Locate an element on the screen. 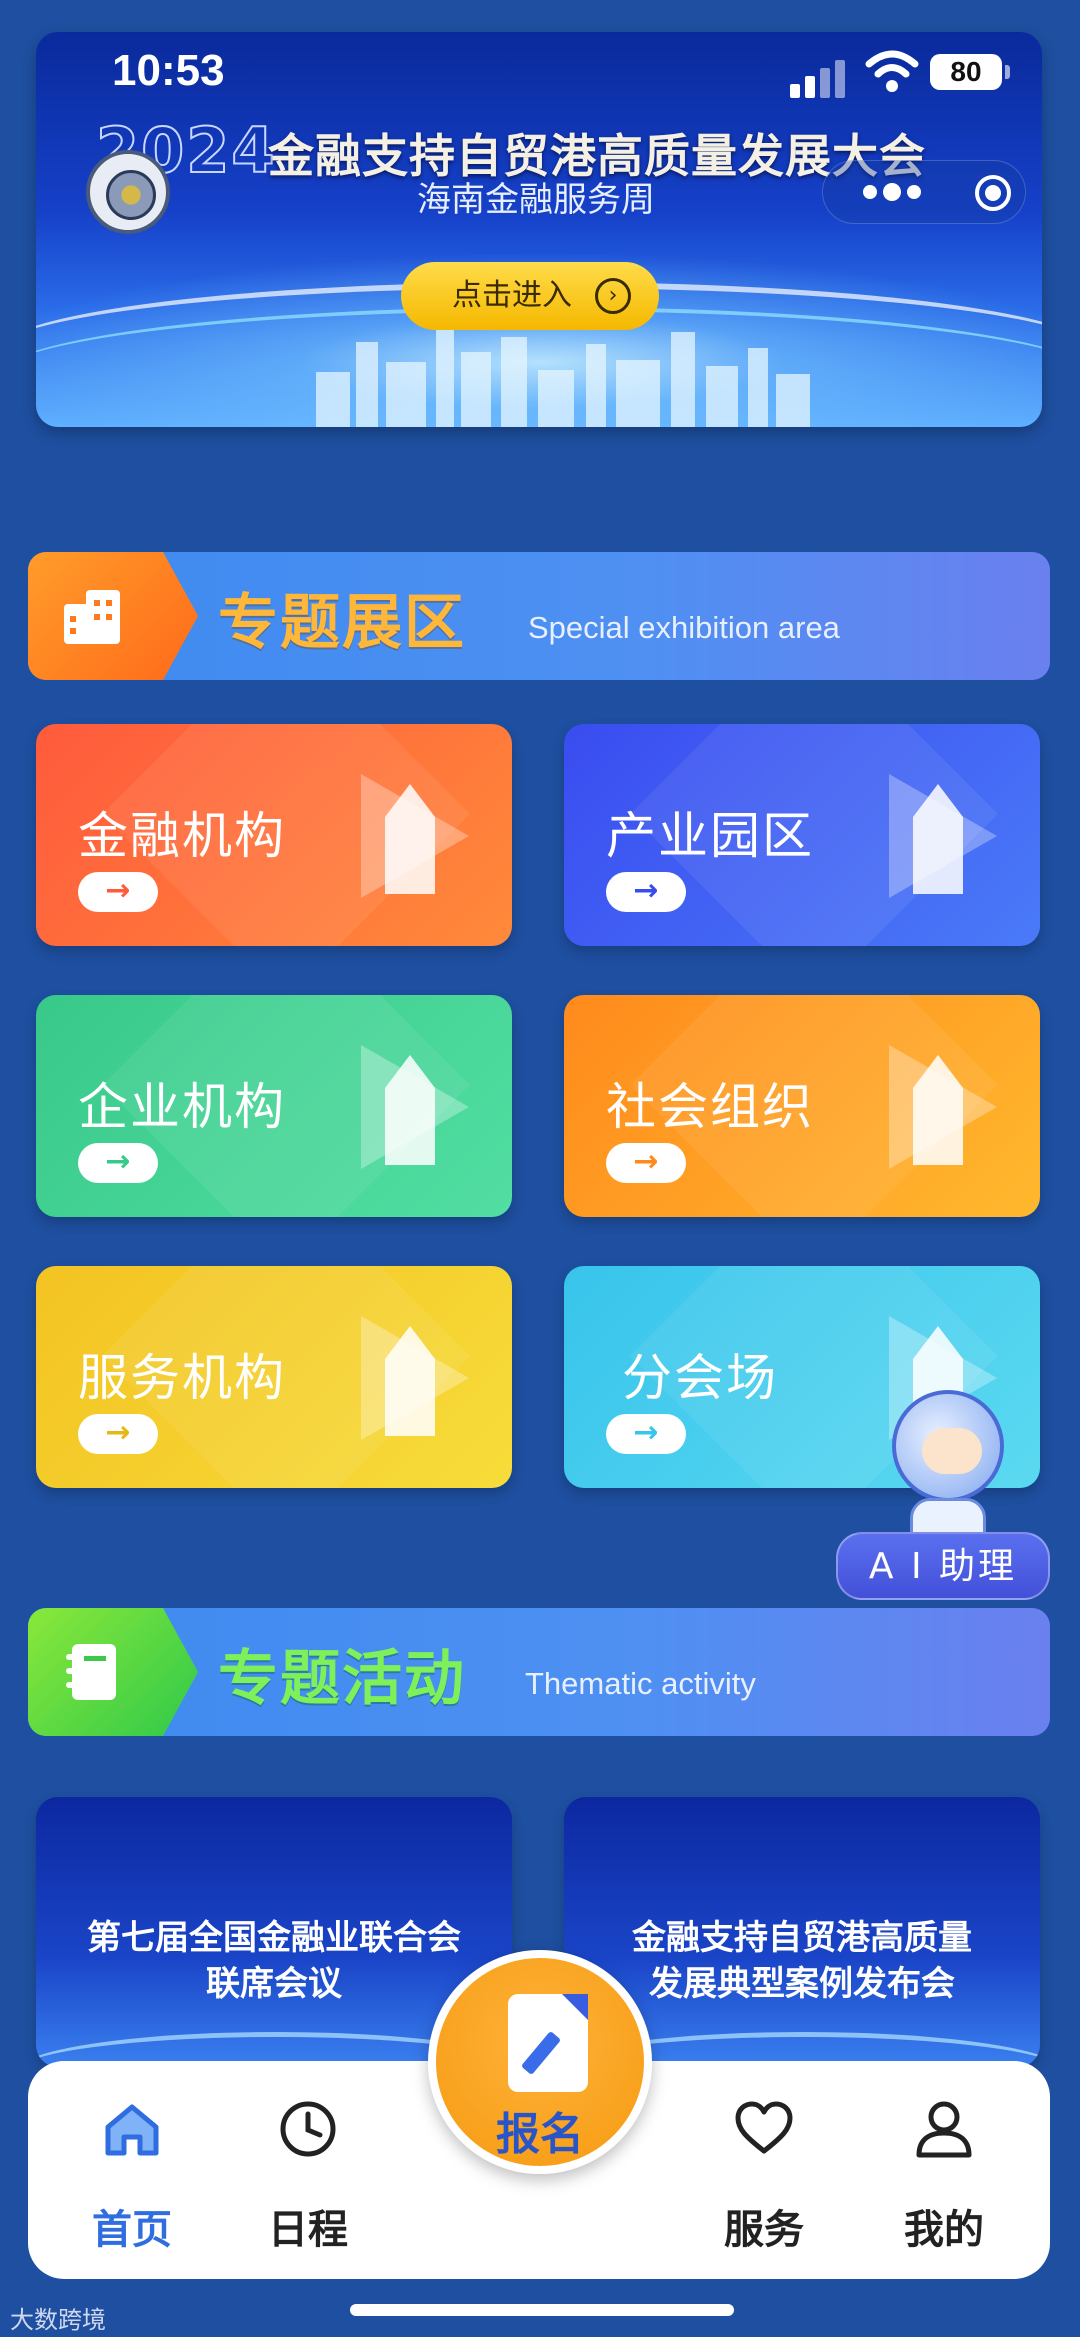 The height and width of the screenshot is (2337, 1080). miniprogram-capsule is located at coordinates (924, 192).